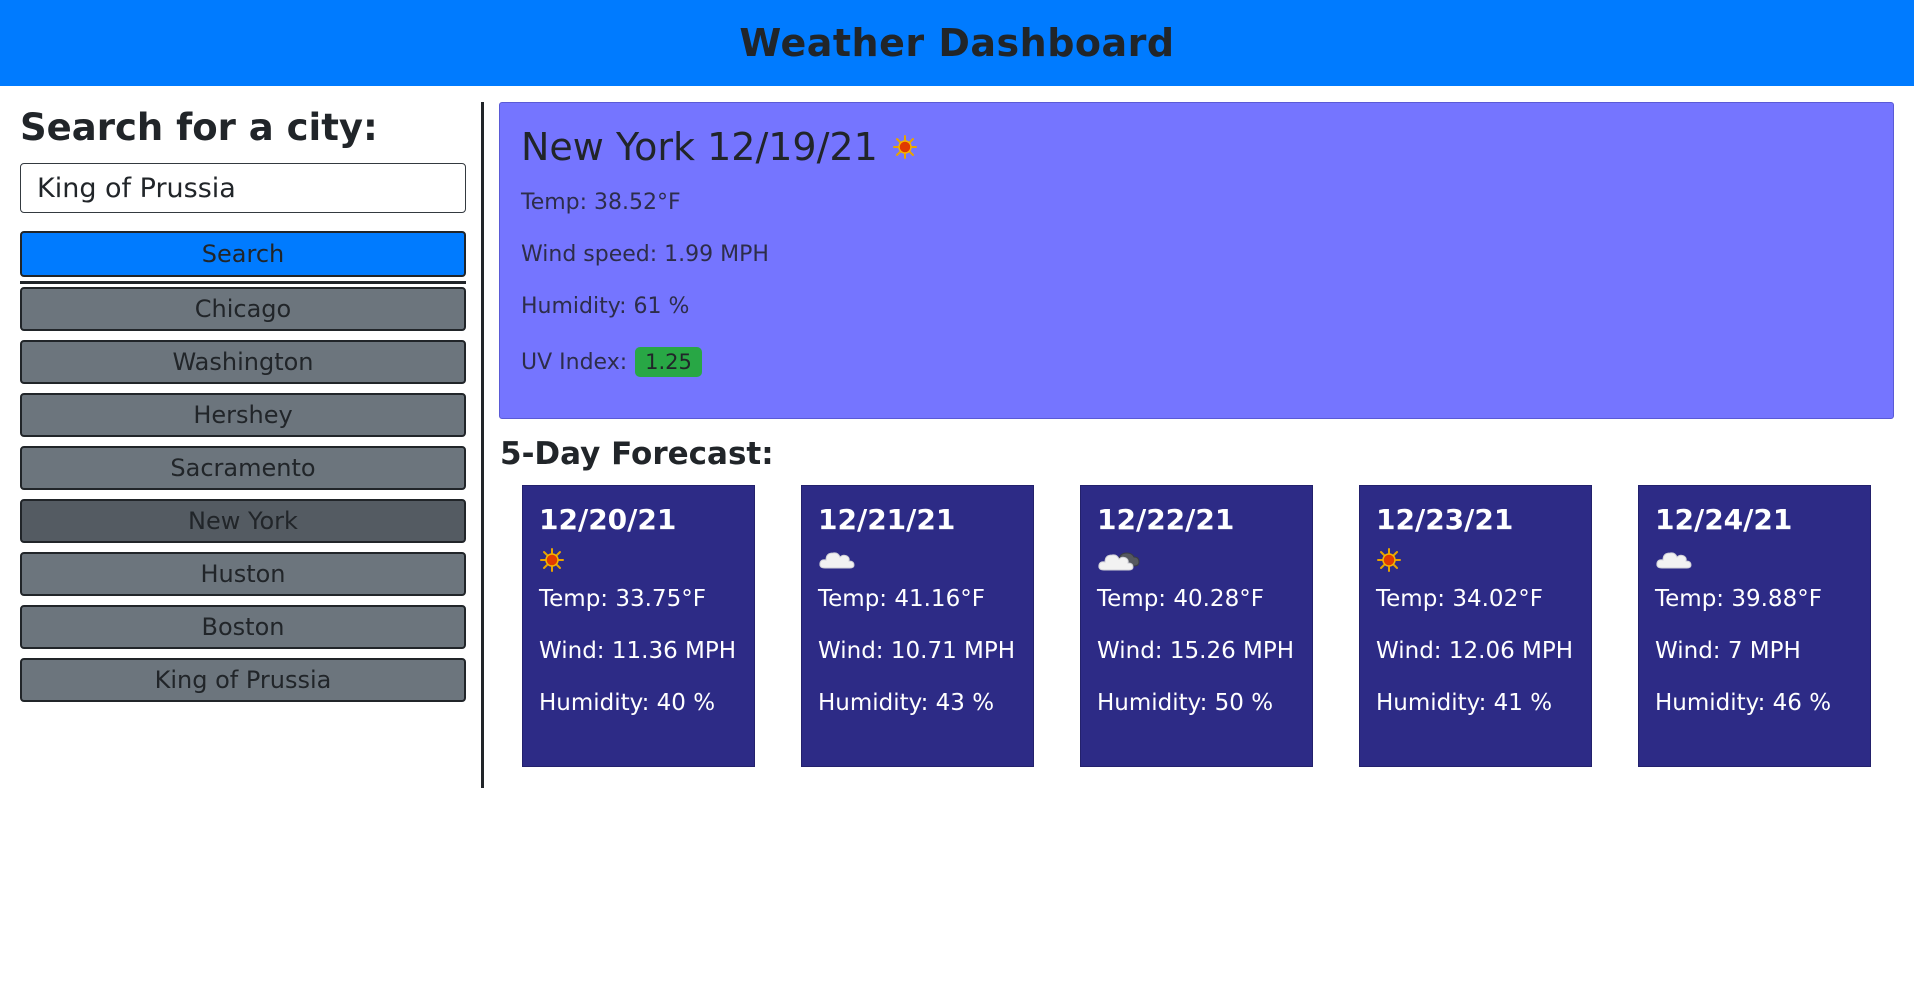 The width and height of the screenshot is (1914, 998). I want to click on forecast-temp: Temp: 34.02°F, so click(1459, 599).